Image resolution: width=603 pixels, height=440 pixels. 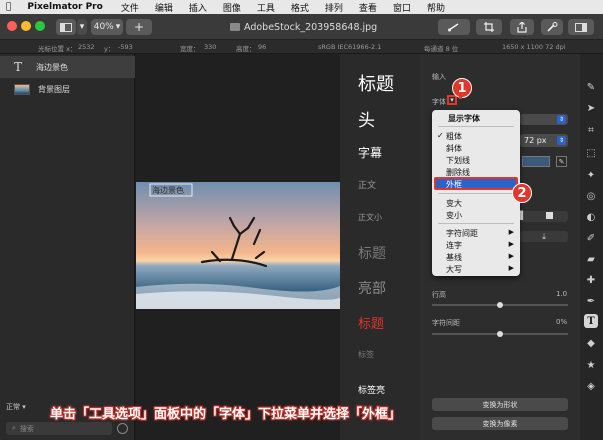 What do you see at coordinates (591, 386) in the screenshot?
I see `distort-icon: ◈` at bounding box center [591, 386].